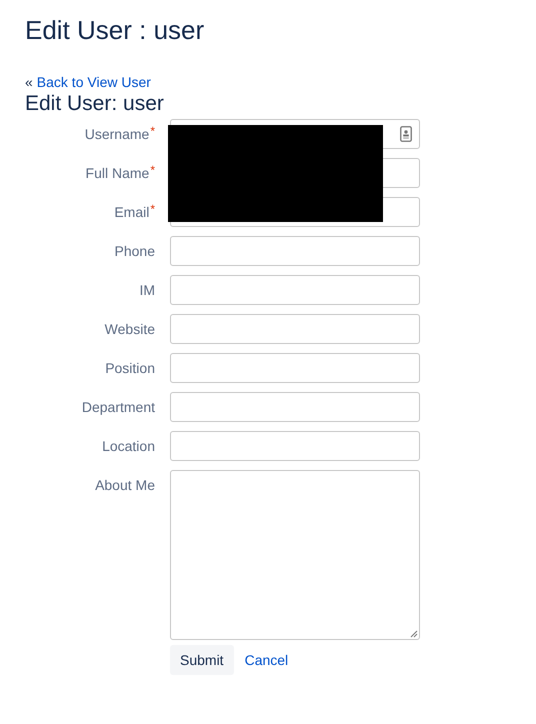 The image size is (536, 724). I want to click on submit-button: Submit, so click(202, 660).